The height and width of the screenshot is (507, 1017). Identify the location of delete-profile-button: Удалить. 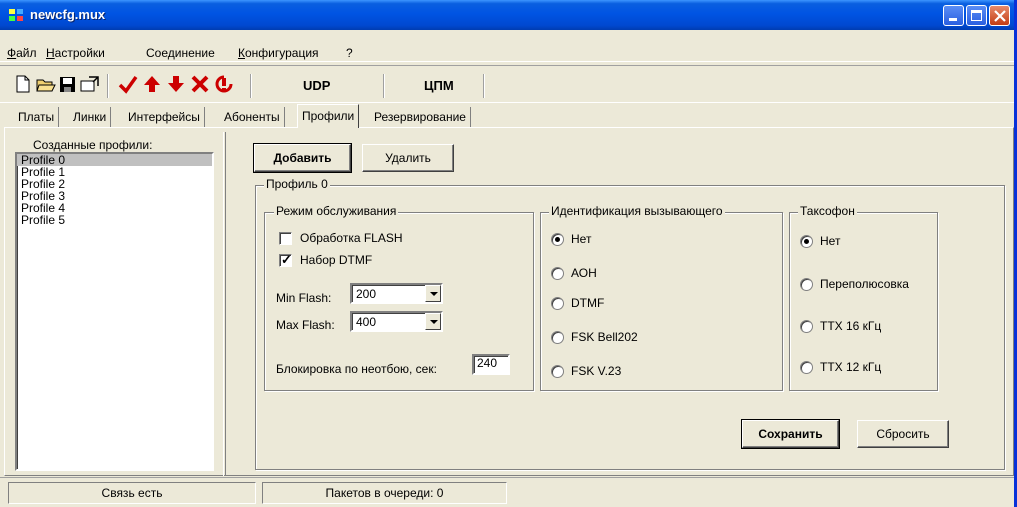
(408, 158).